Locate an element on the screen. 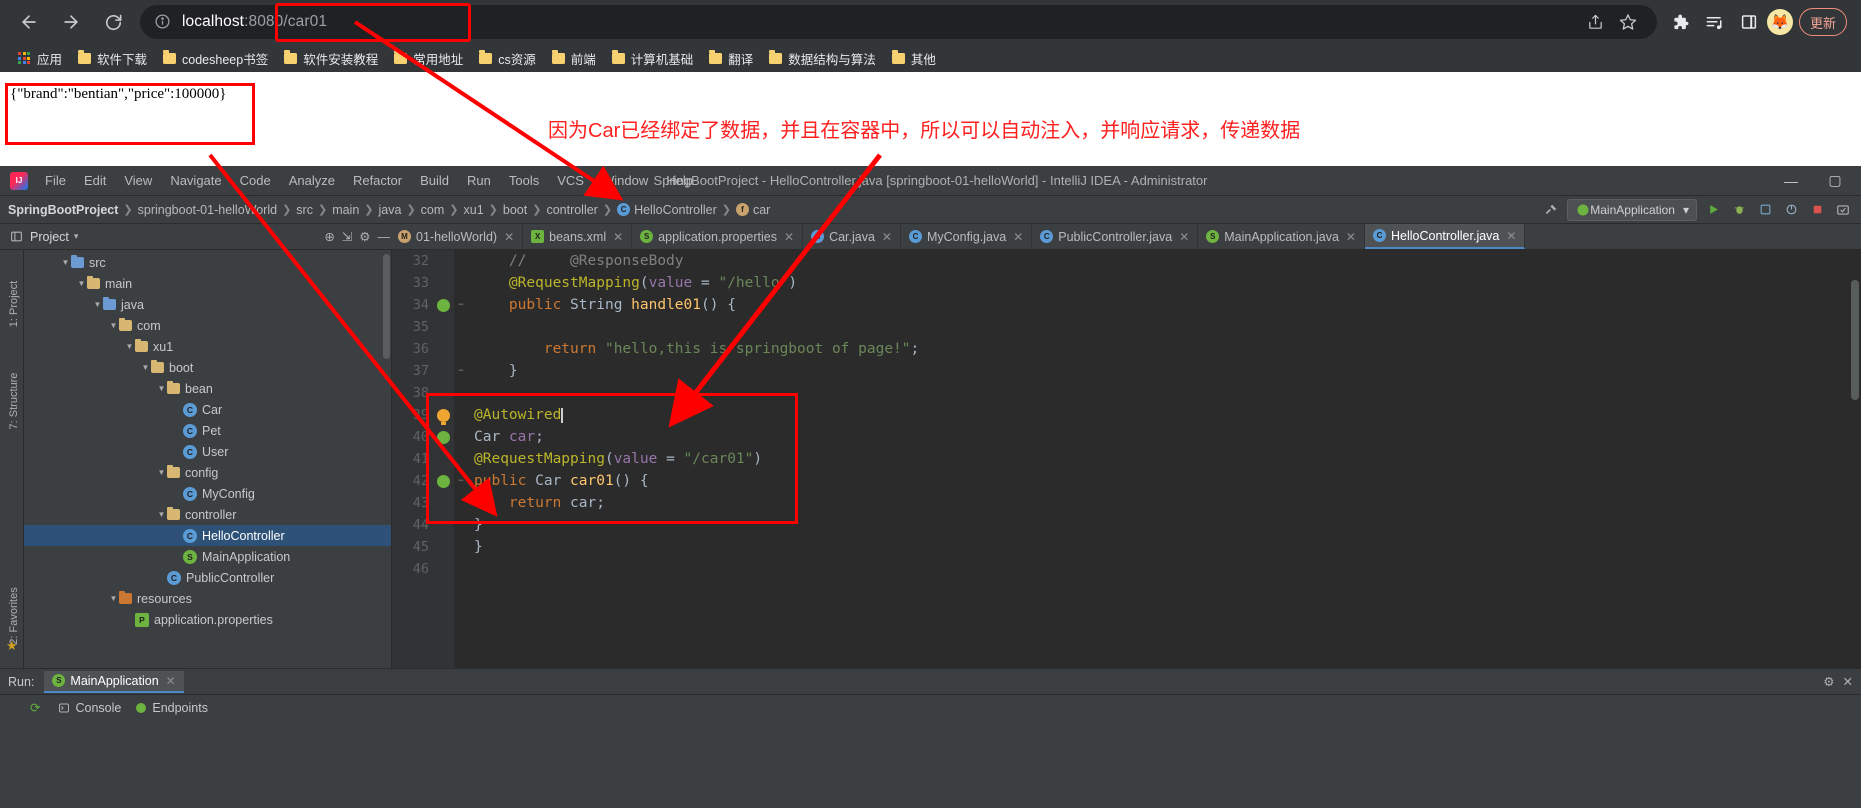 The height and width of the screenshot is (808, 1861). menu-tools: Tools is located at coordinates (524, 181).